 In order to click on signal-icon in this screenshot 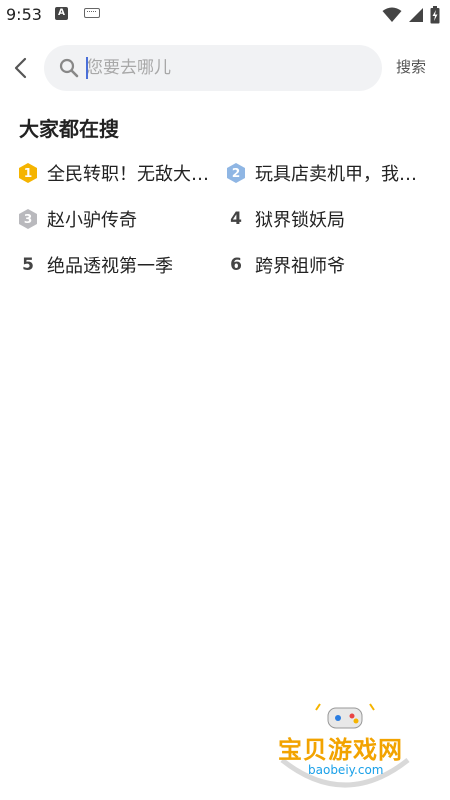, I will do `click(416, 15)`.